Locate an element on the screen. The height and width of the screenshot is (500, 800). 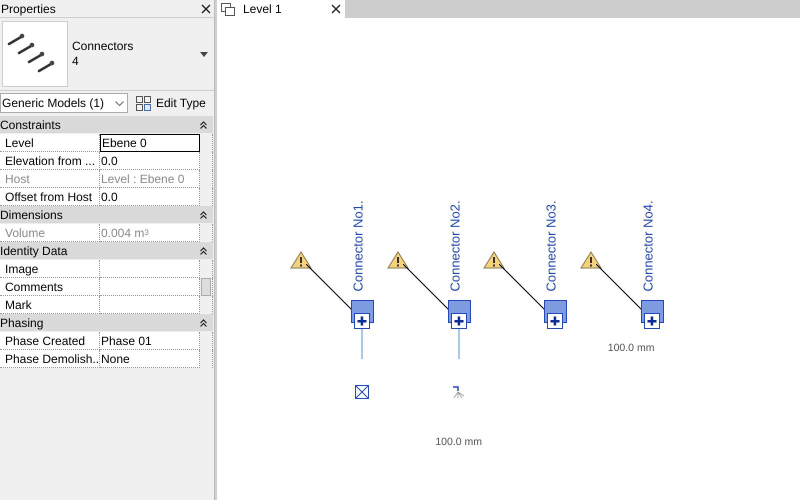
group-header: Phasing is located at coordinates (106, 323).